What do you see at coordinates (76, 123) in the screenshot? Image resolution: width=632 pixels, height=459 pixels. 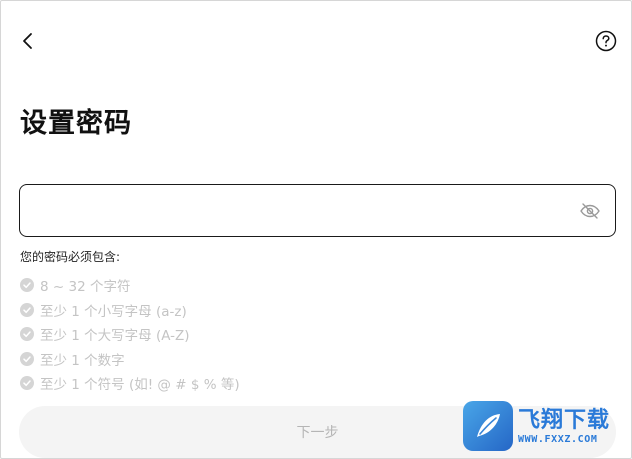 I see `page-title: 设置密码` at bounding box center [76, 123].